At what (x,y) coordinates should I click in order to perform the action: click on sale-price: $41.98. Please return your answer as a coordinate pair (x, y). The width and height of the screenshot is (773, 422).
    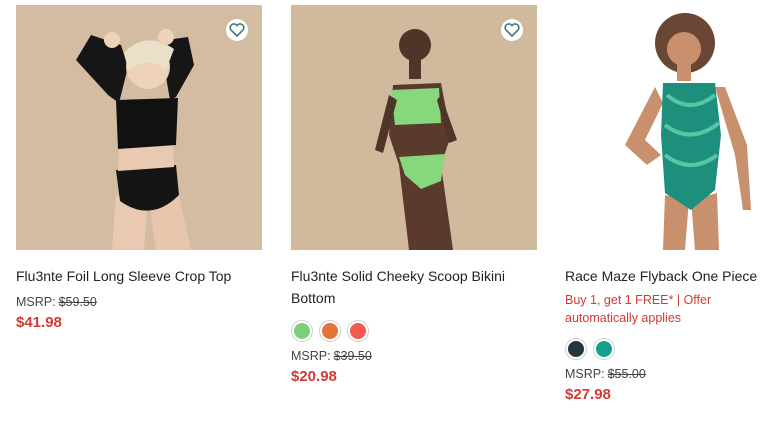
    Looking at the image, I should click on (39, 322).